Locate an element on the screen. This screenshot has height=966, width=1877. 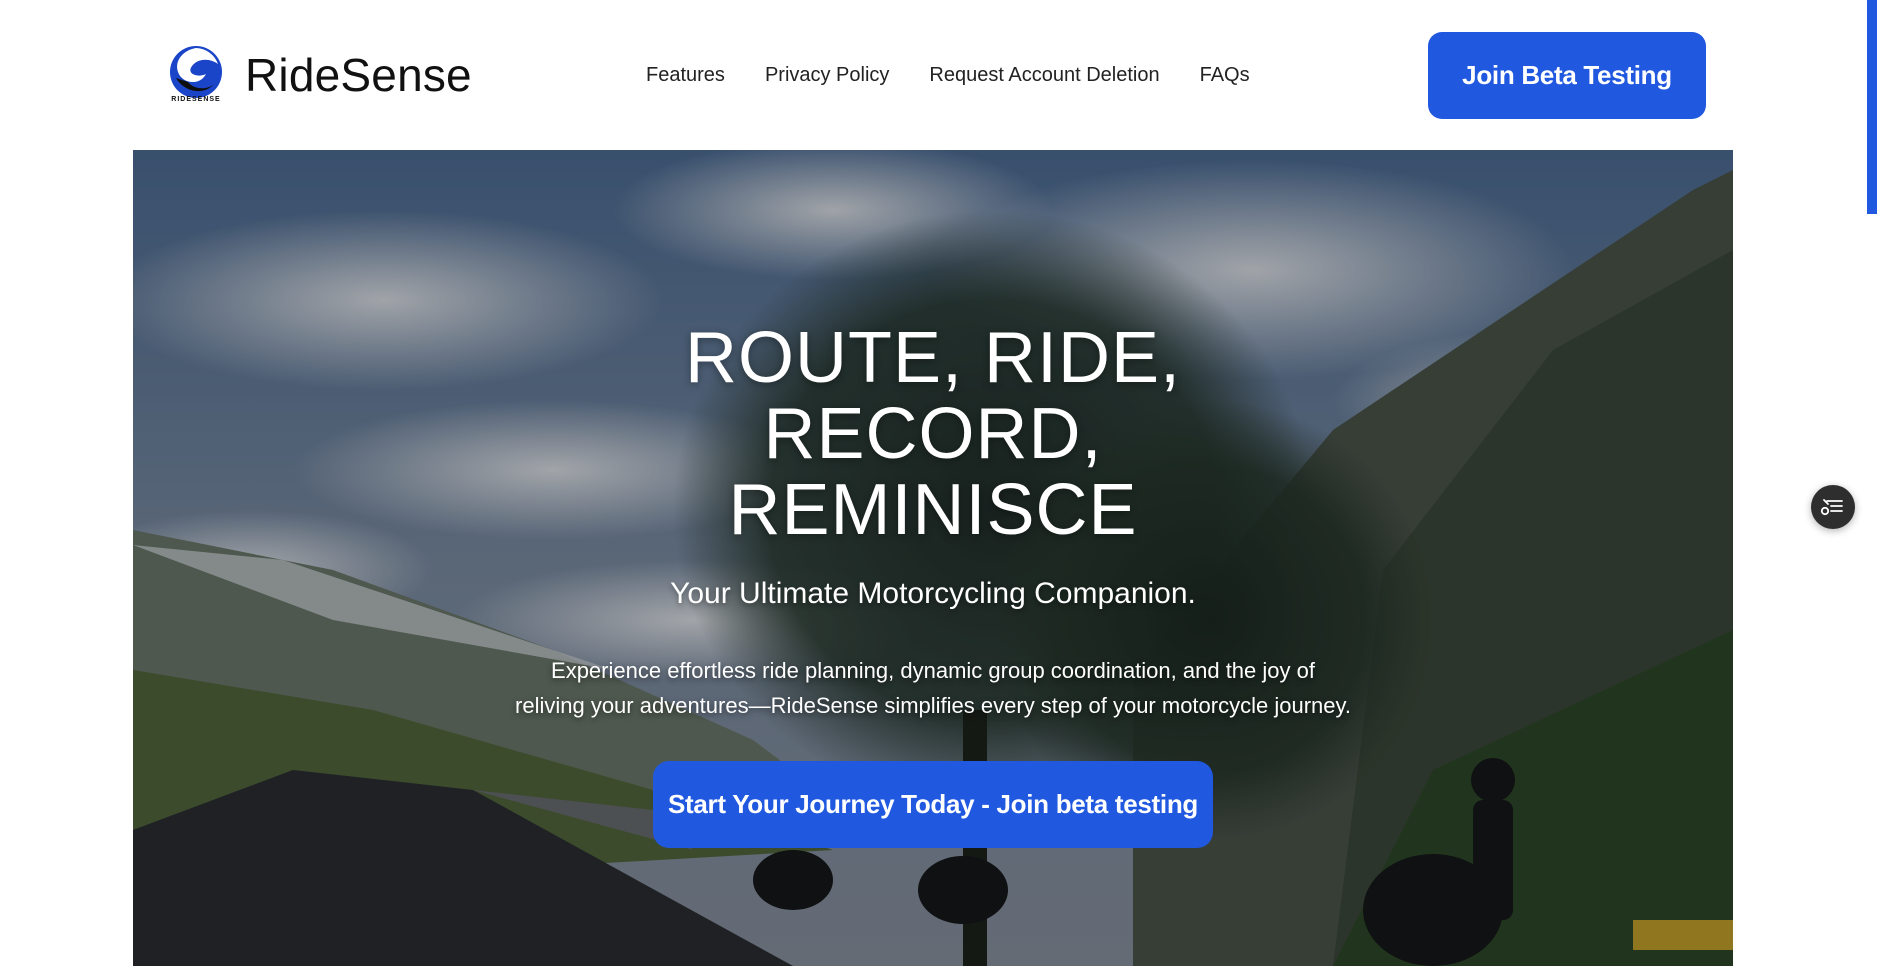
hero-headline: ROUTE, RIDE, RECORD, REMINISCE is located at coordinates (933, 434).